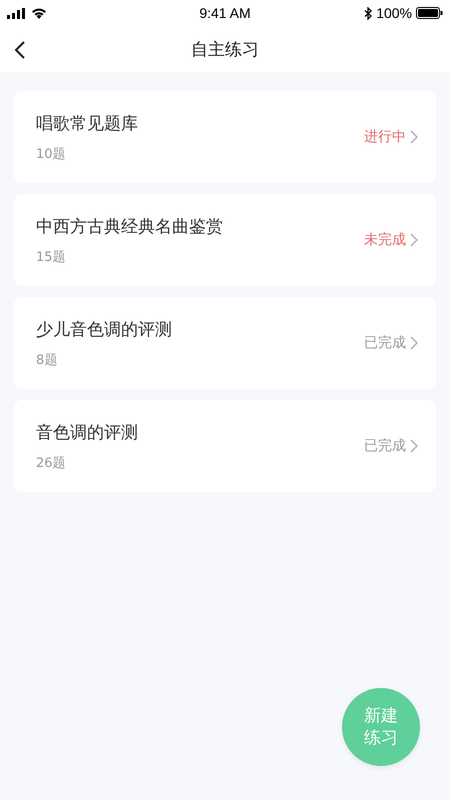 The image size is (450, 800). What do you see at coordinates (47, 360) in the screenshot?
I see `question-count: 8题` at bounding box center [47, 360].